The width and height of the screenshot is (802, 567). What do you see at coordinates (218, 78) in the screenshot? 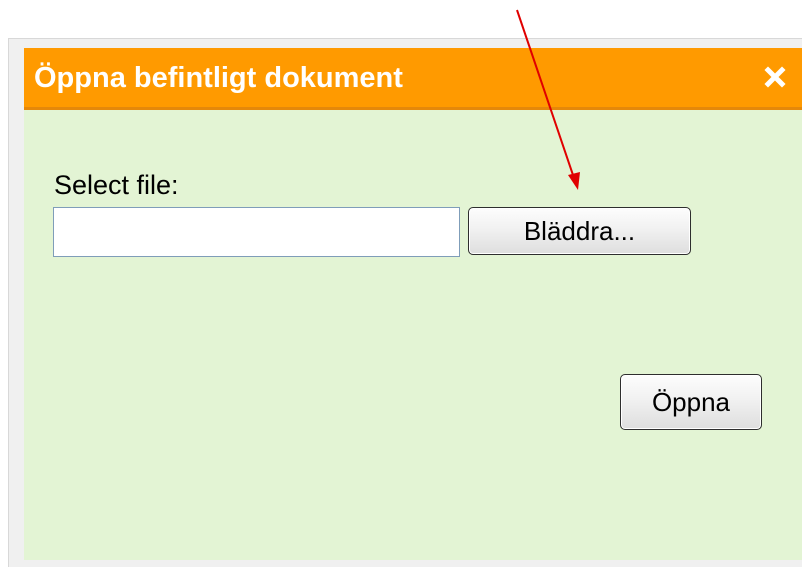
I see `dialog-title: Öppna befintligt dokument` at bounding box center [218, 78].